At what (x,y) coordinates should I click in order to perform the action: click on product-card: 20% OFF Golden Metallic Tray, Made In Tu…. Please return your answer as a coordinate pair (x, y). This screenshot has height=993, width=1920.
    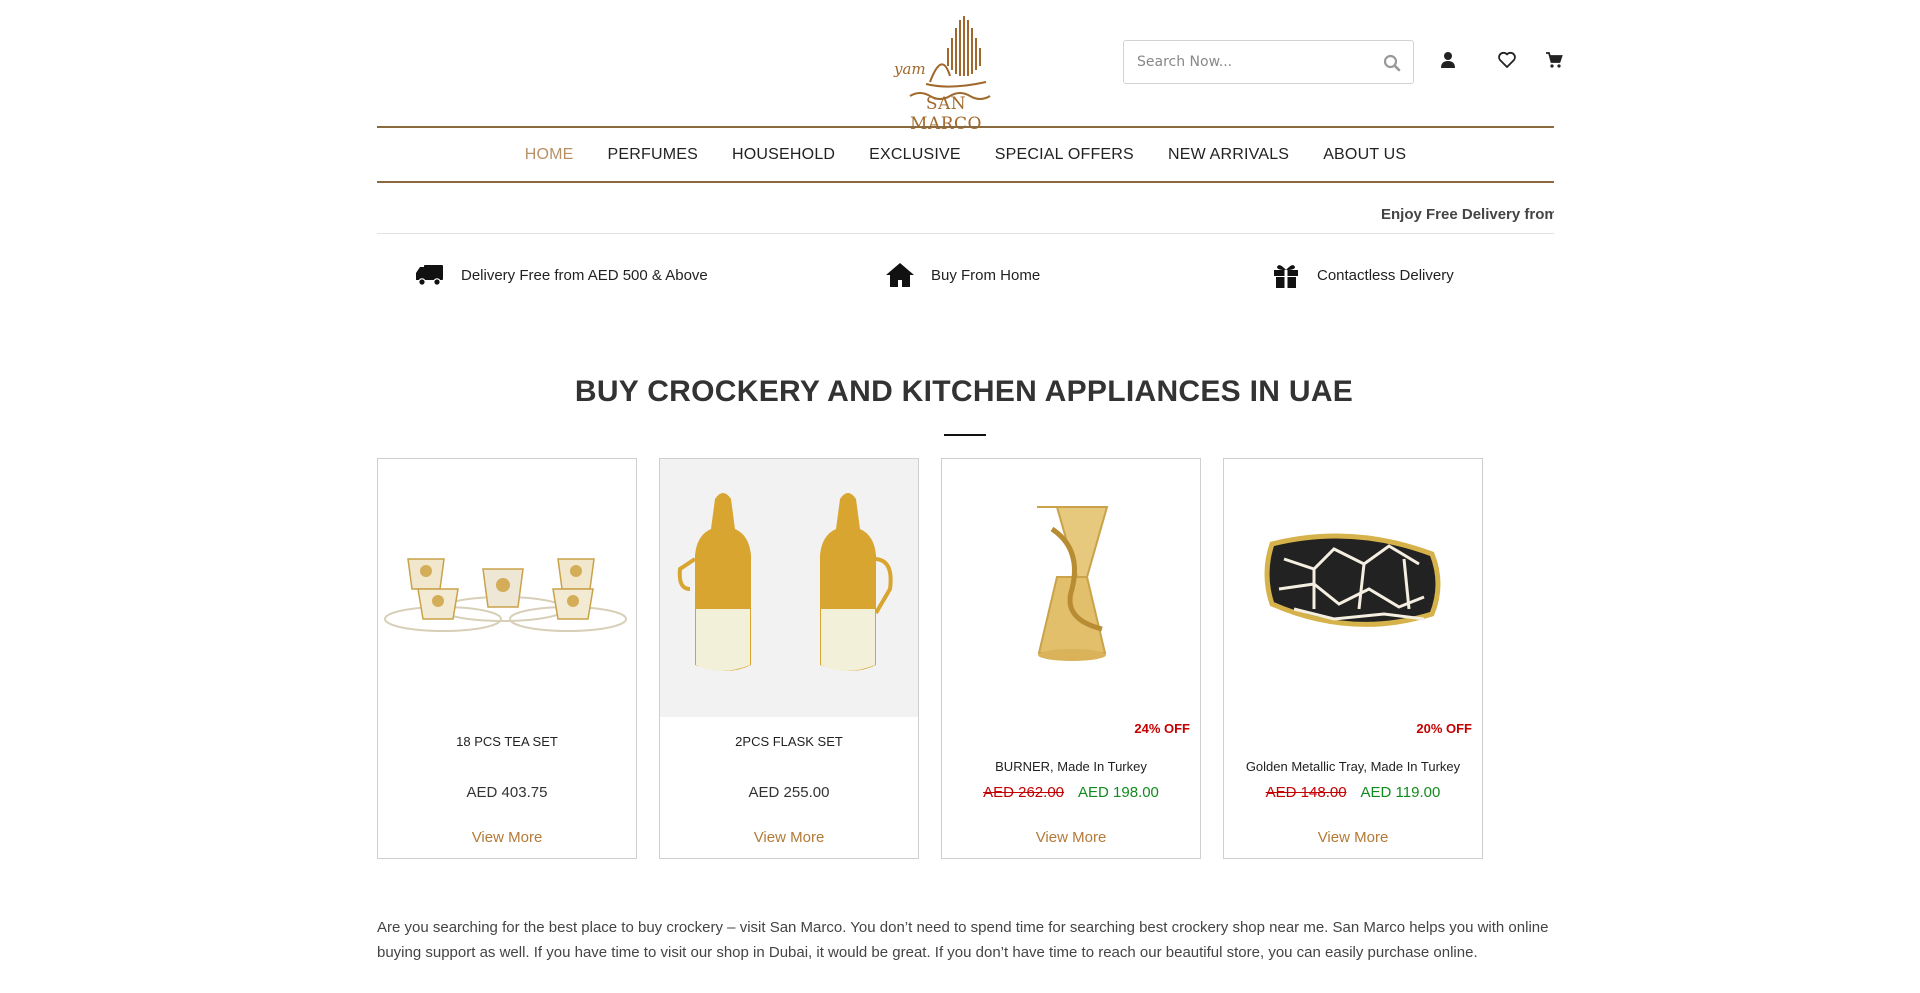
    Looking at the image, I should click on (1353, 658).